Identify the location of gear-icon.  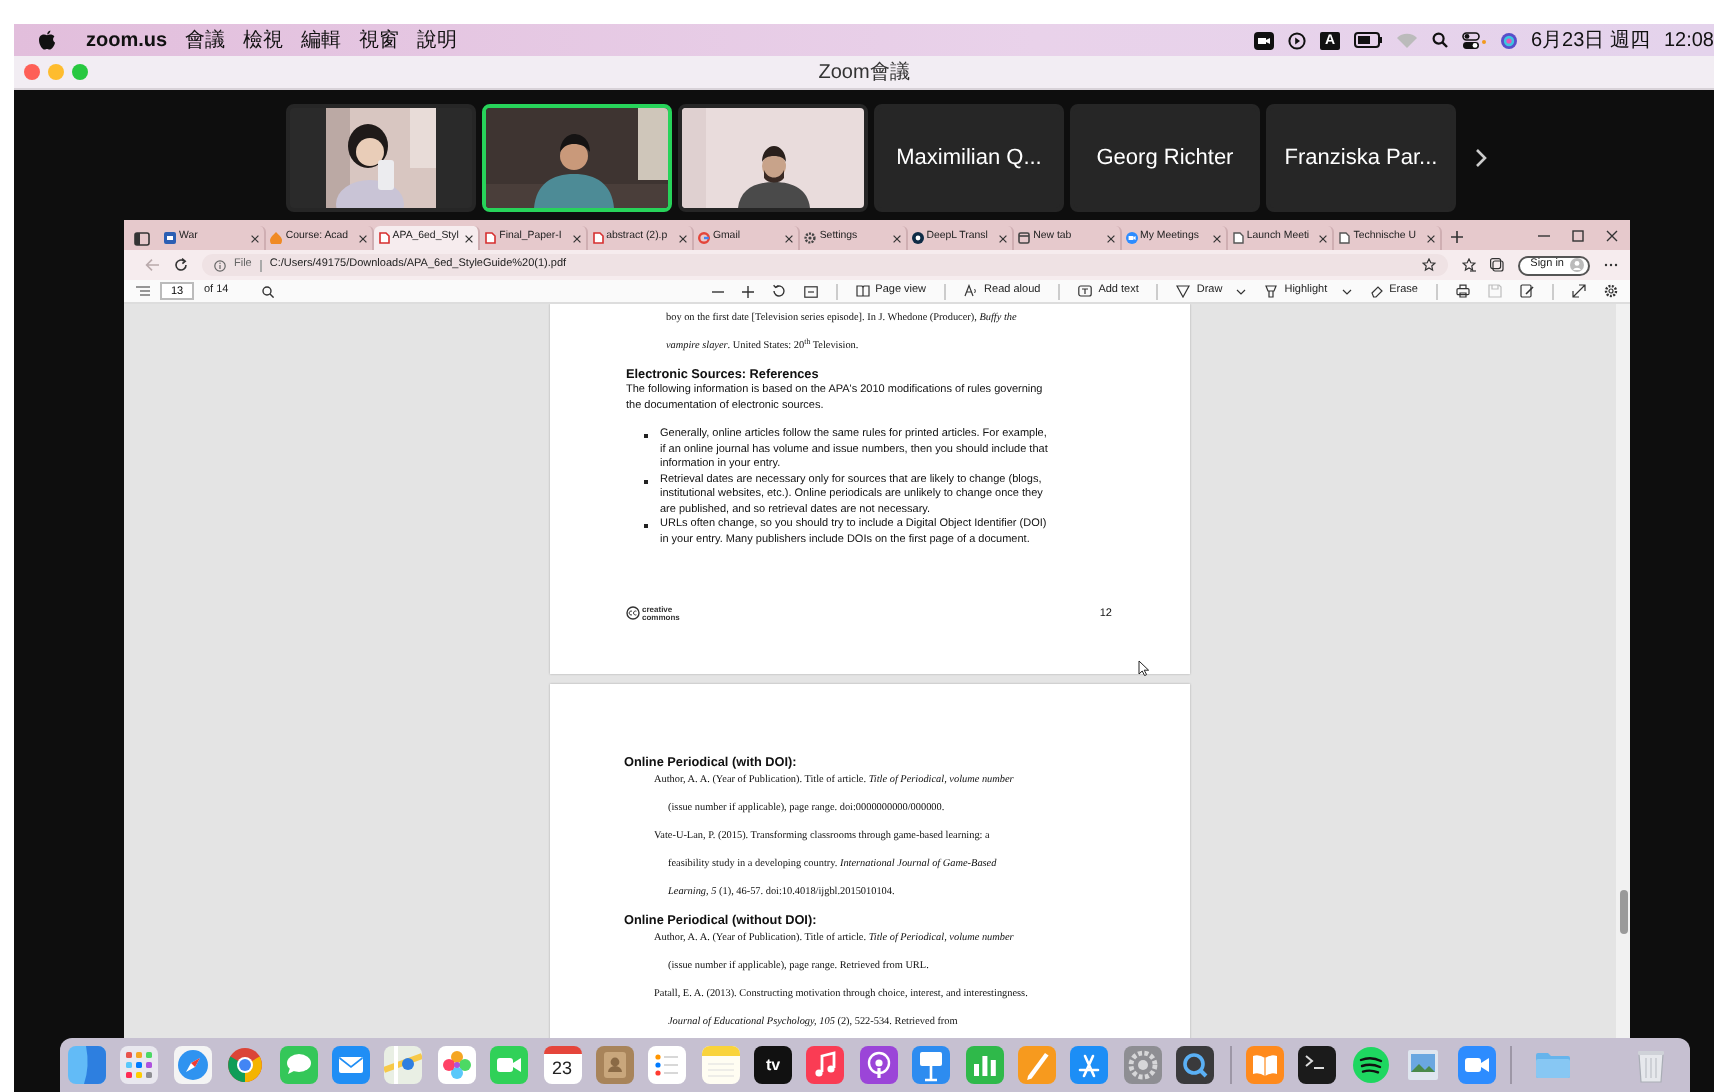
(810, 238).